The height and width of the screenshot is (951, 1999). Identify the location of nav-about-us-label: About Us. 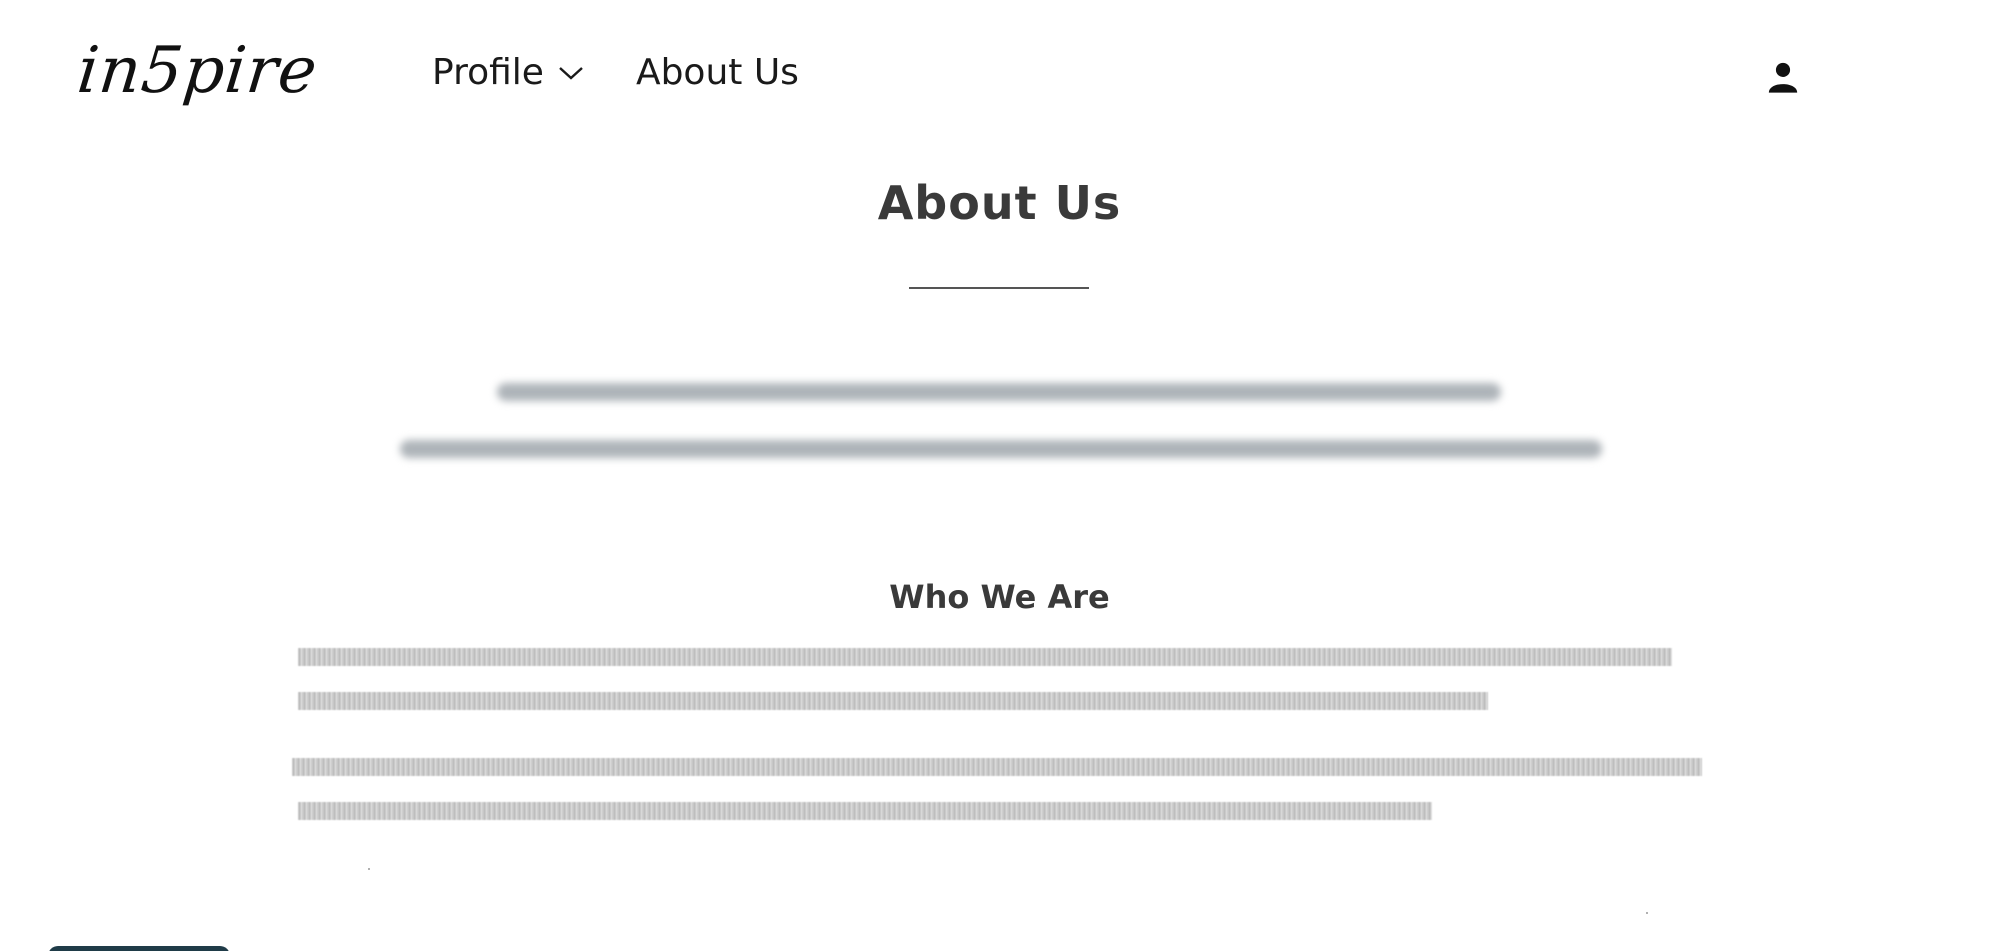
(717, 72).